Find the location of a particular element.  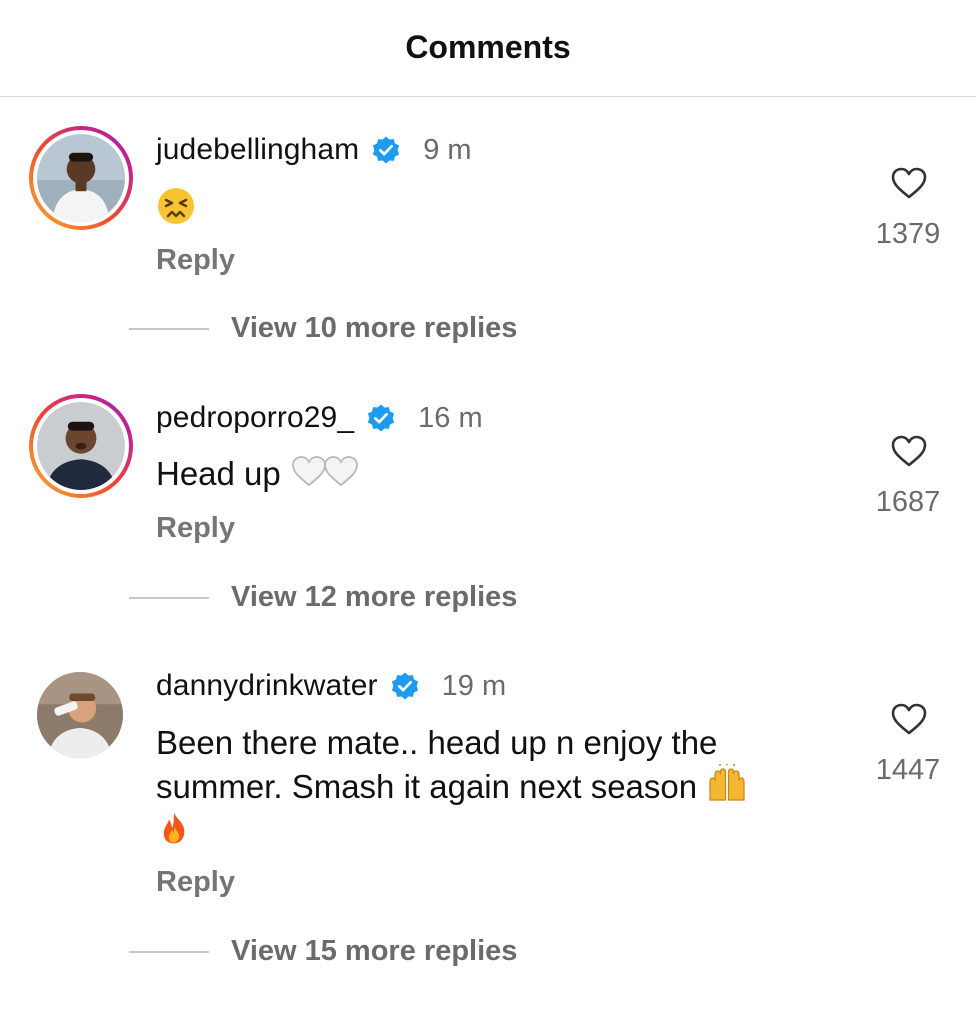

page-title: Comments is located at coordinates (488, 46).